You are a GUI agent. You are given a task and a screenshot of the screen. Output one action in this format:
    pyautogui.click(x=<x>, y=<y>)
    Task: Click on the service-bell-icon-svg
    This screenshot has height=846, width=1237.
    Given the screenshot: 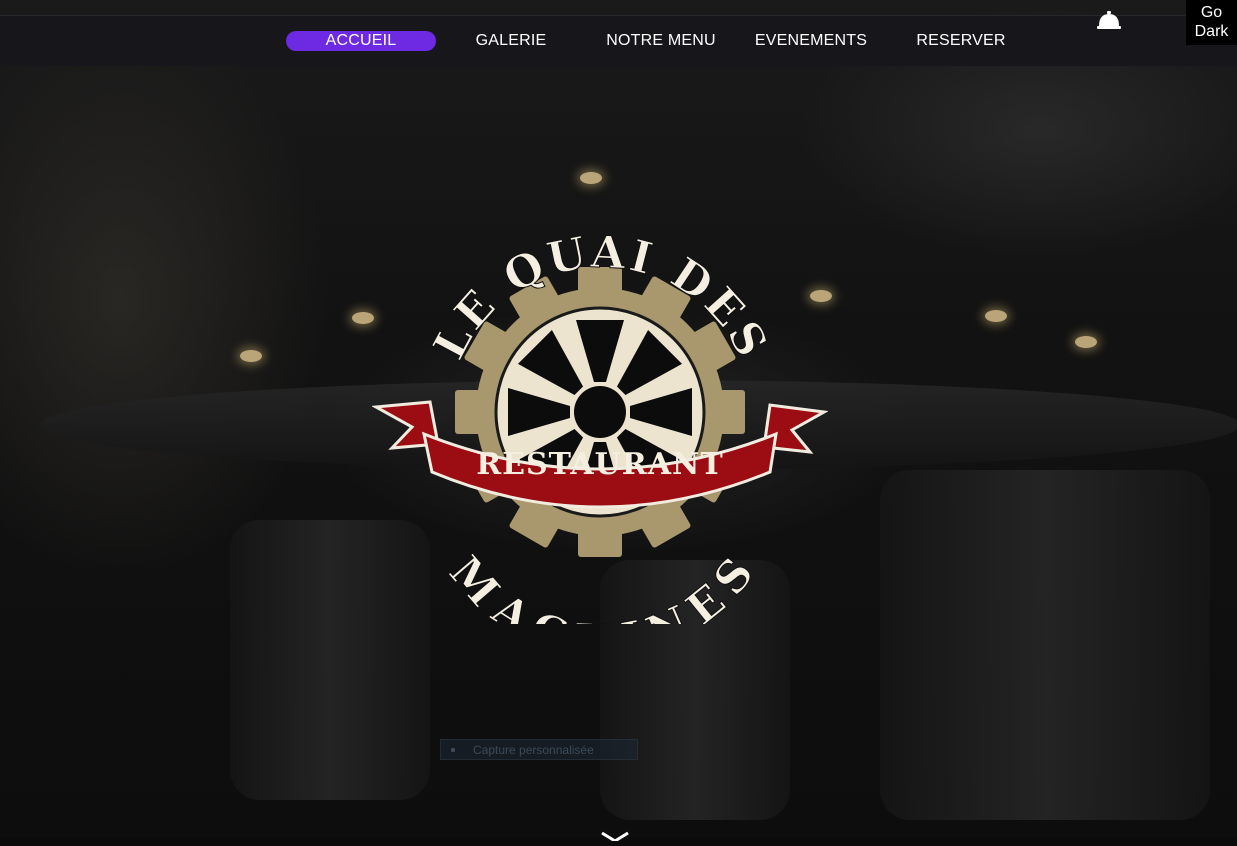 What is the action you would take?
    pyautogui.click(x=1109, y=20)
    